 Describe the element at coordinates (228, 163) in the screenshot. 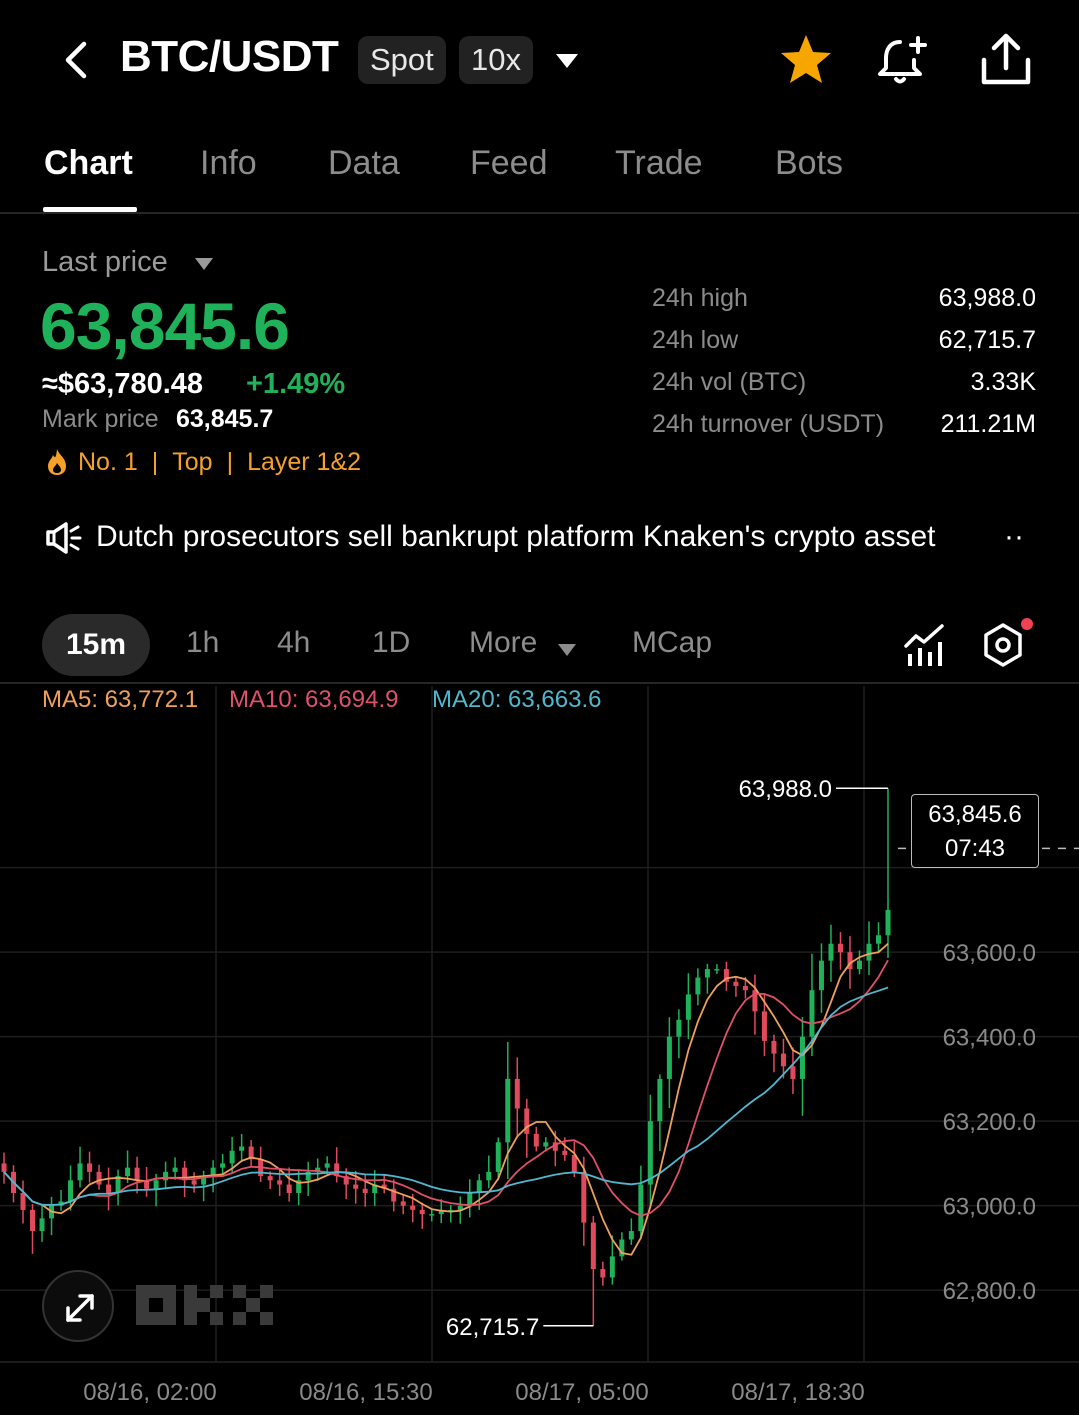

I see `tab-info: Info` at that location.